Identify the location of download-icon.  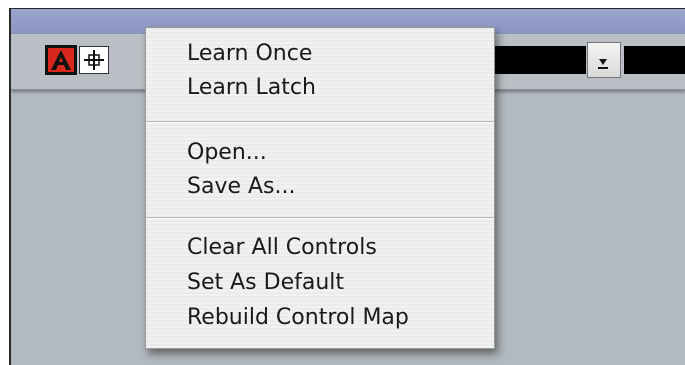
(603, 64).